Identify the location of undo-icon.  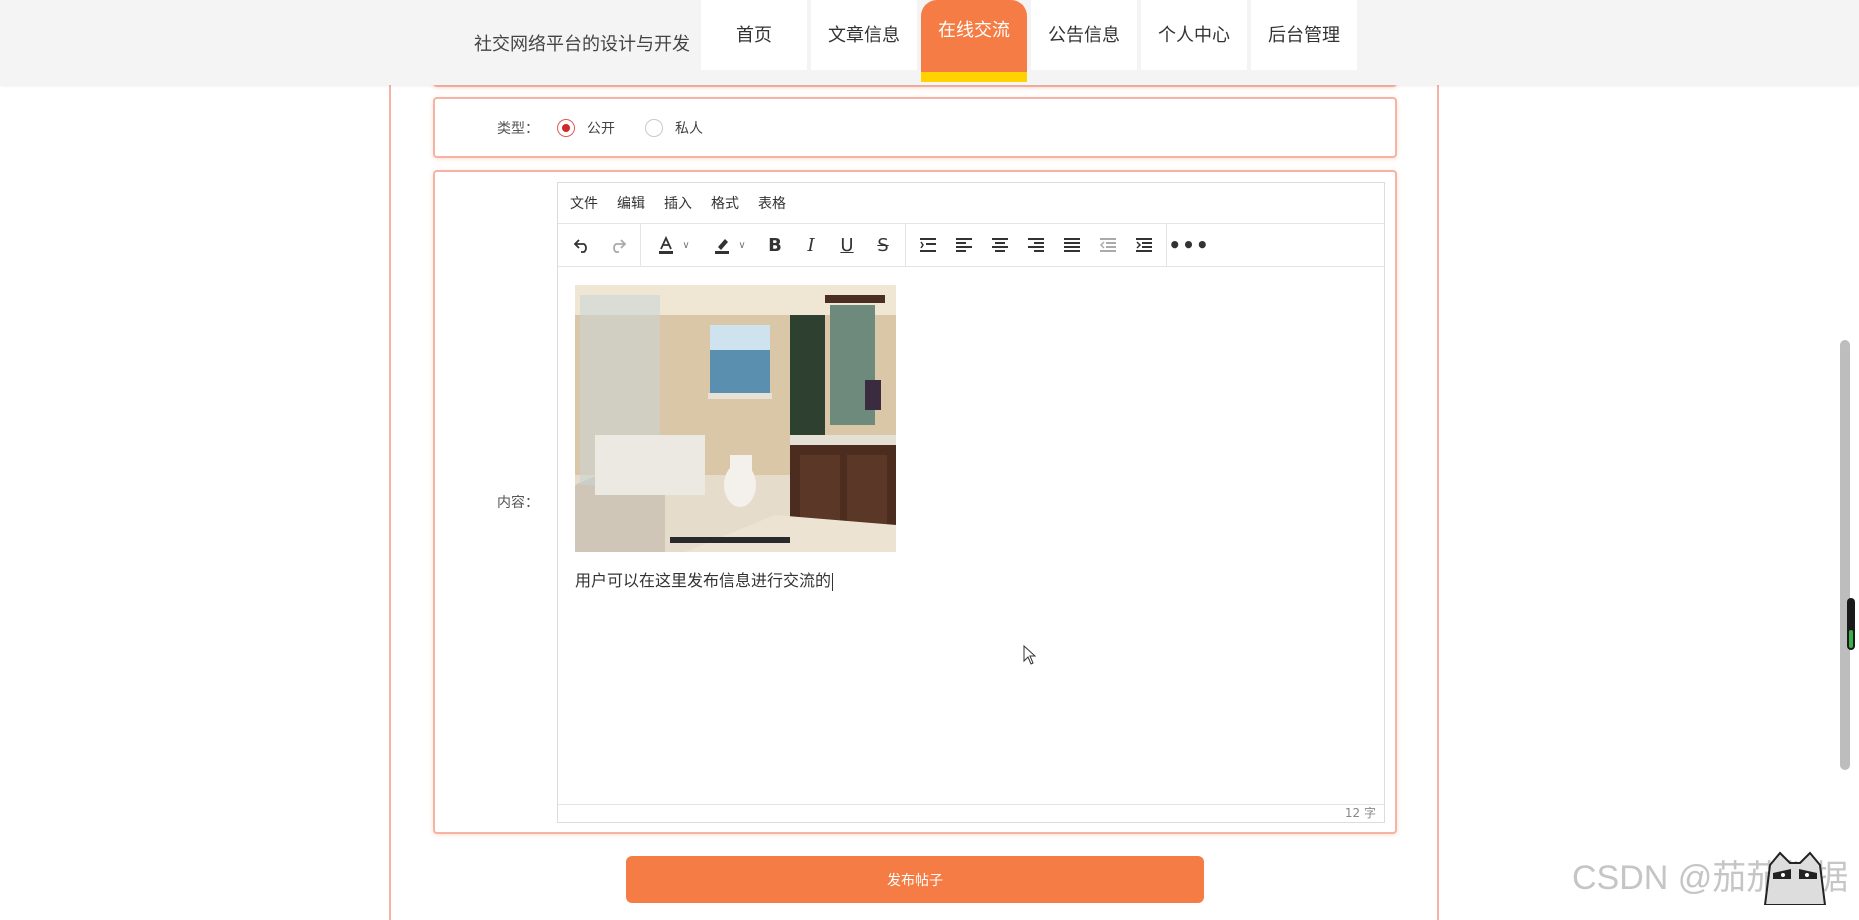
(582, 245).